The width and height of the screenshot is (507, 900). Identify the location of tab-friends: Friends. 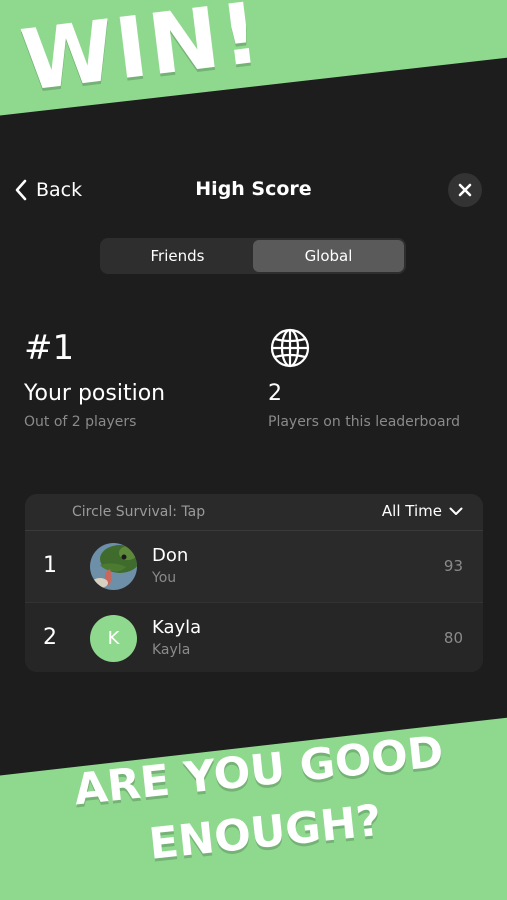
(177, 256).